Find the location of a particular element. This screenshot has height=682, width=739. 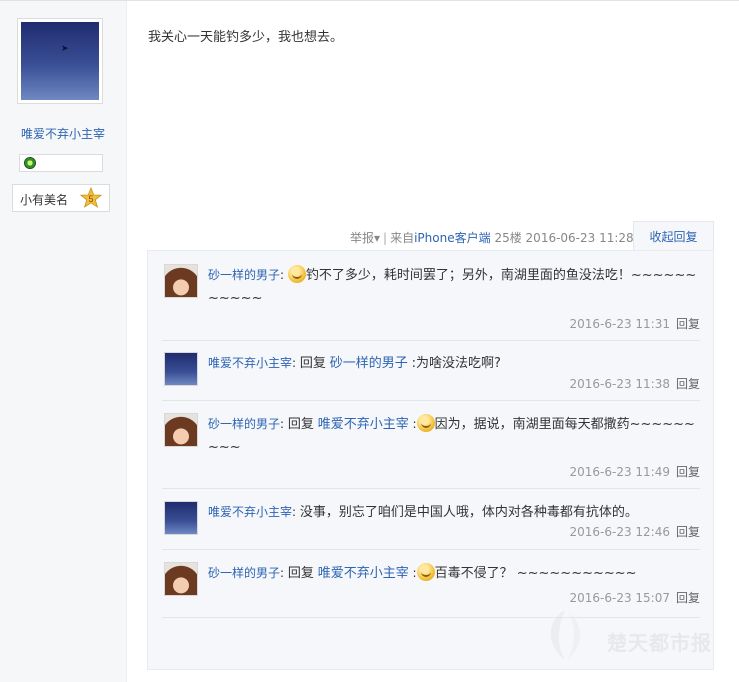

medal-icon is located at coordinates (30, 163).